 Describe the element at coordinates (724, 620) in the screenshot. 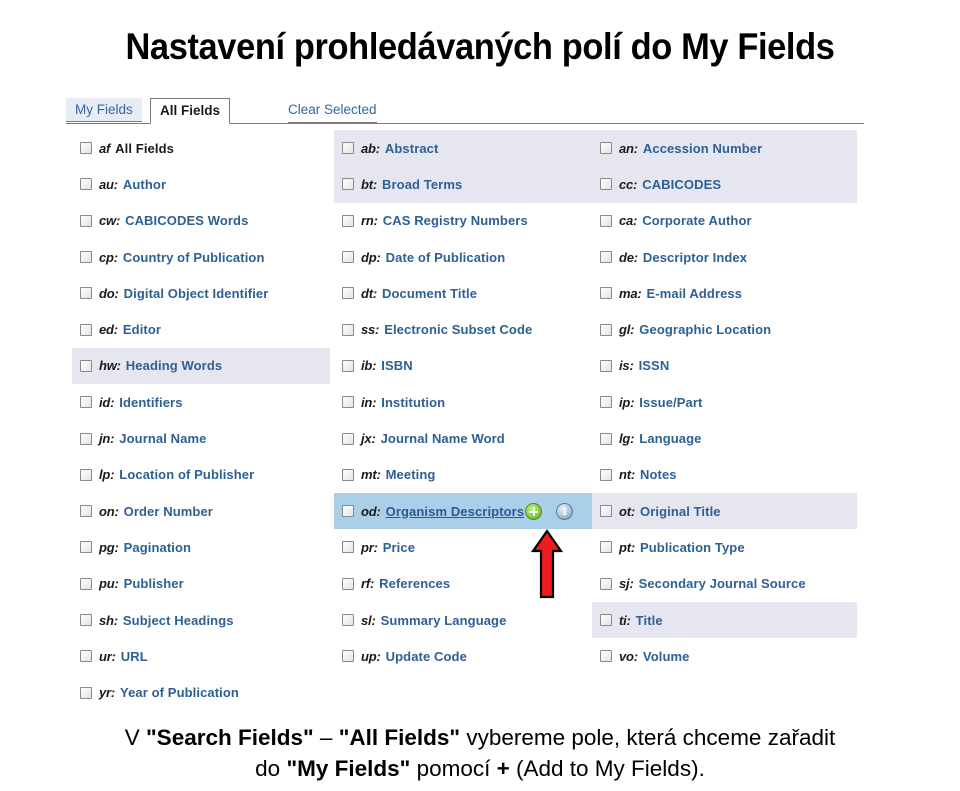

I see `field-row: ti: Title` at that location.